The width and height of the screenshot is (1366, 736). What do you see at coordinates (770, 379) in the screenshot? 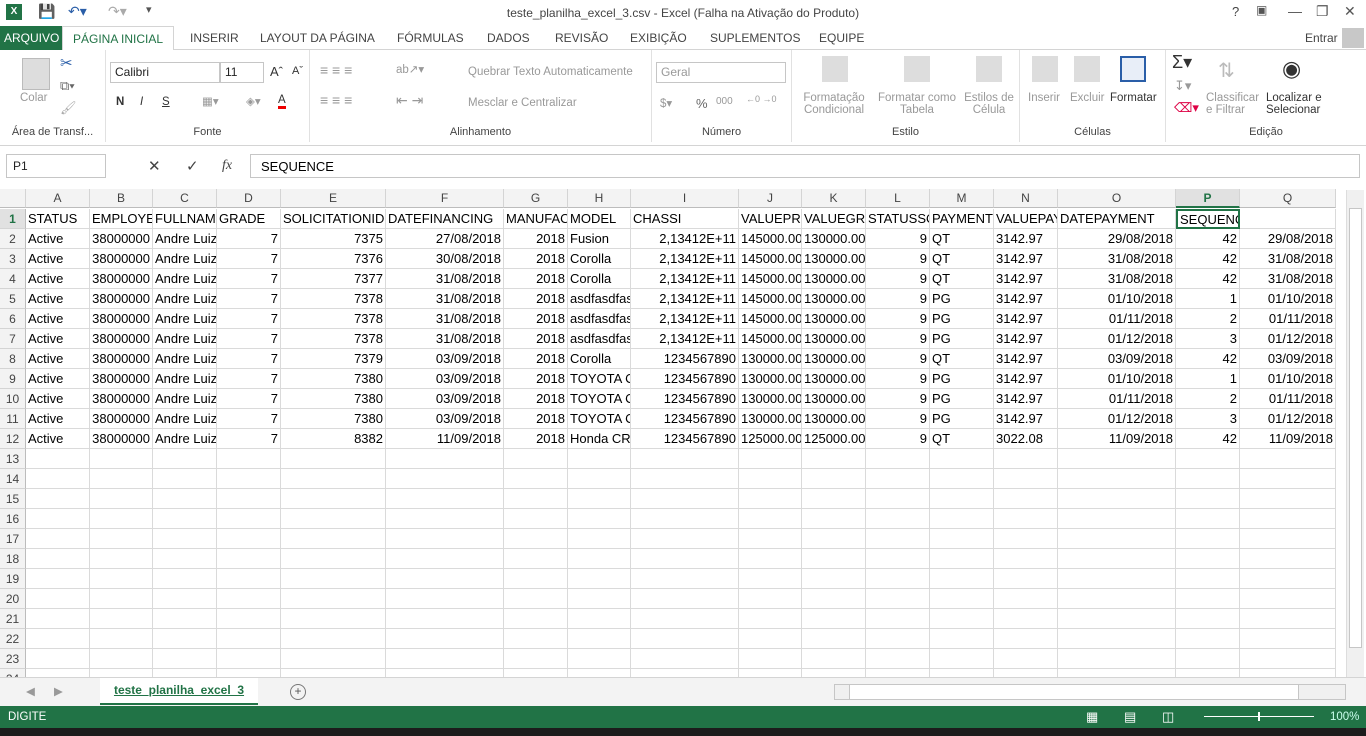
I see `cell-j9: 130000.00` at bounding box center [770, 379].